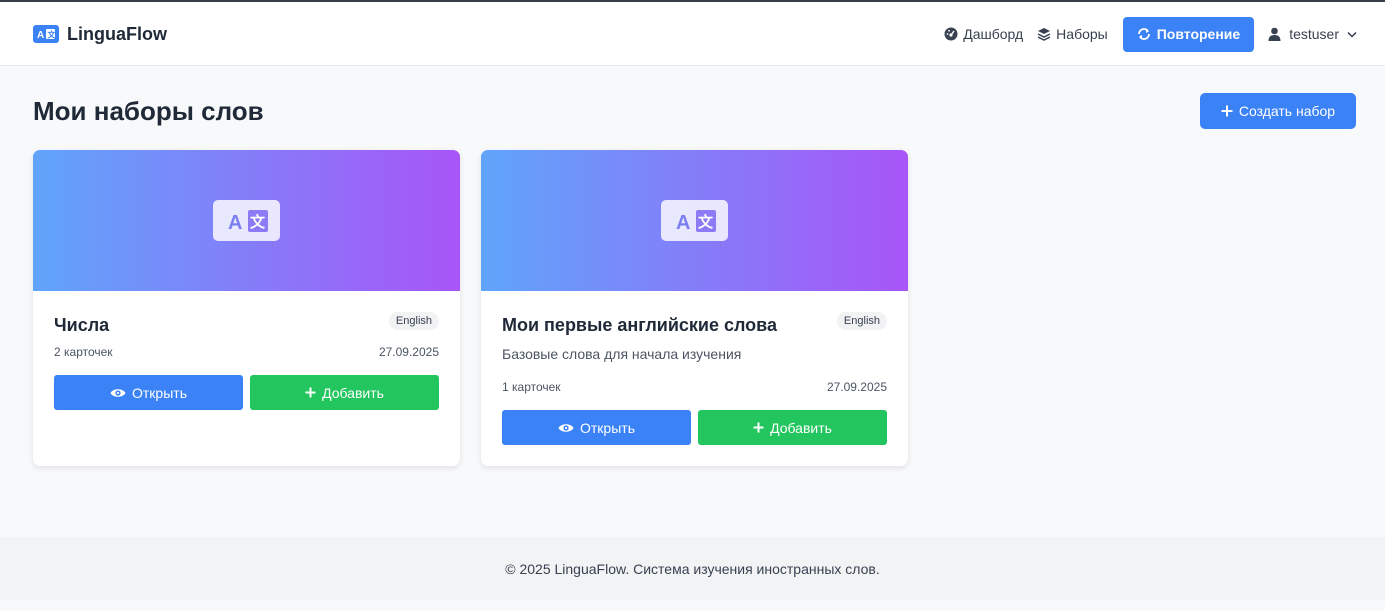 The image size is (1385, 611). I want to click on nav-dashboard: Дашборд, so click(983, 34).